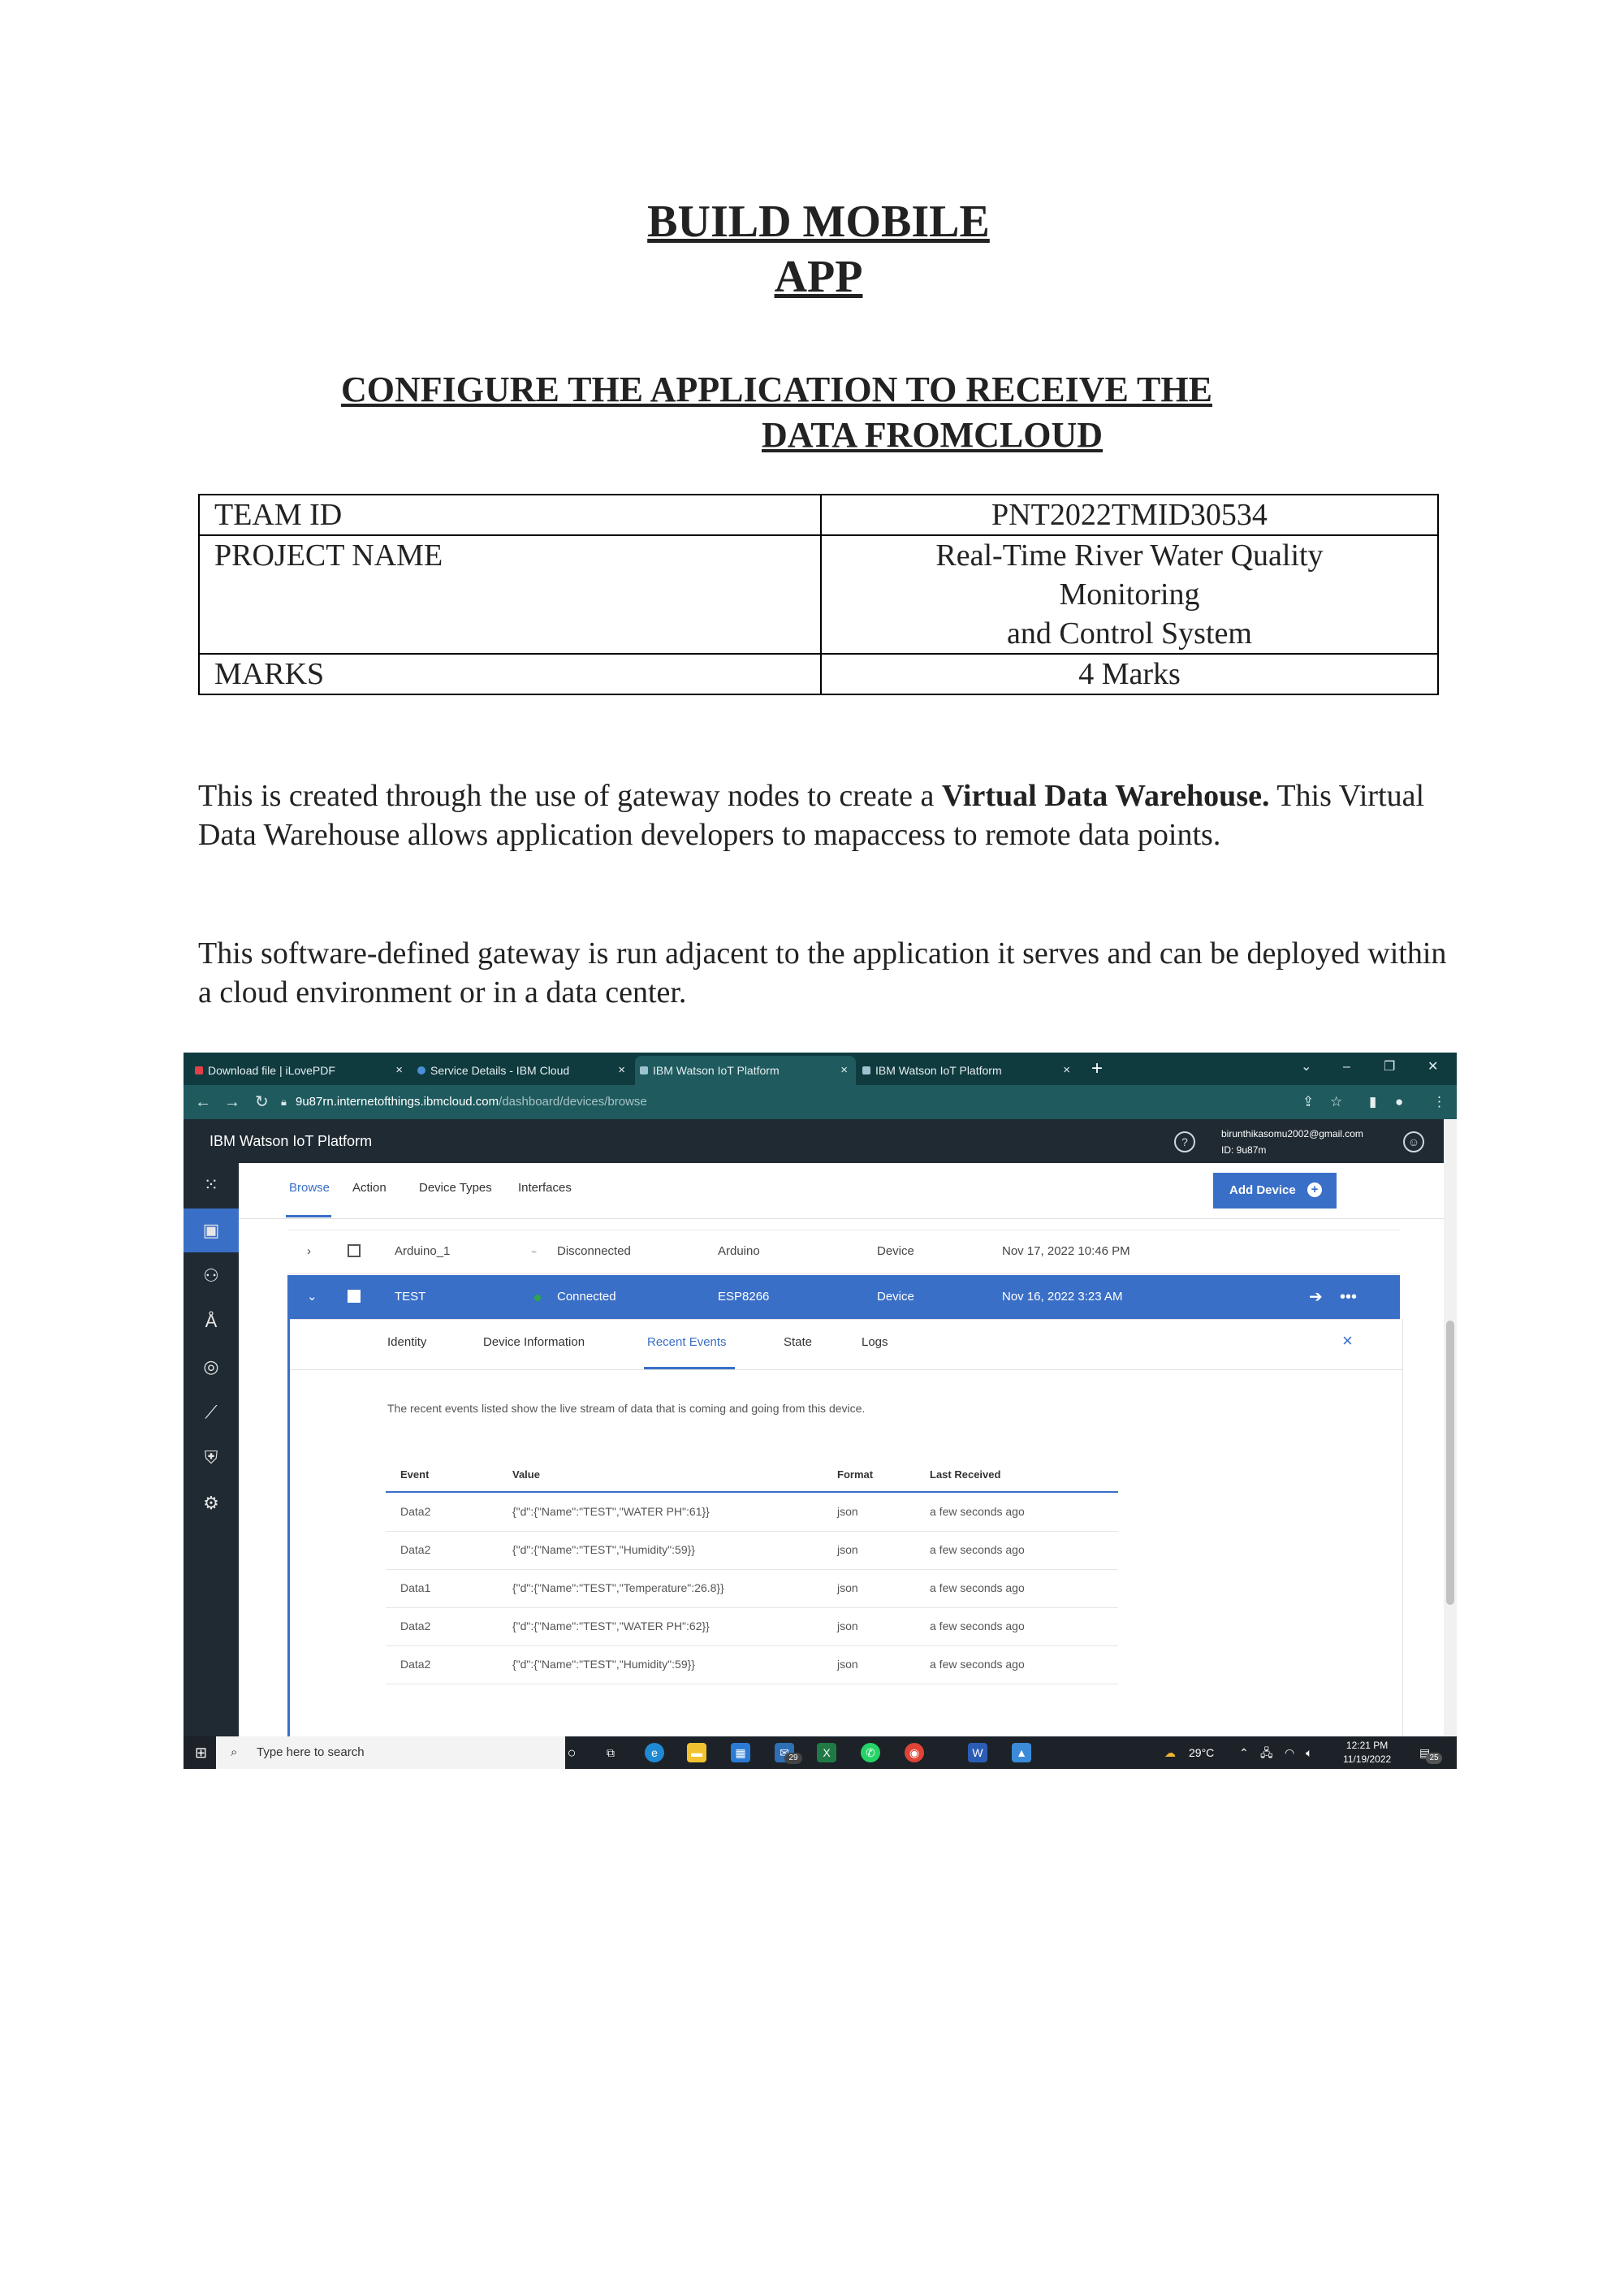 This screenshot has height=2296, width=1624. What do you see at coordinates (594, 1251) in the screenshot?
I see `device-status: Disconnected` at bounding box center [594, 1251].